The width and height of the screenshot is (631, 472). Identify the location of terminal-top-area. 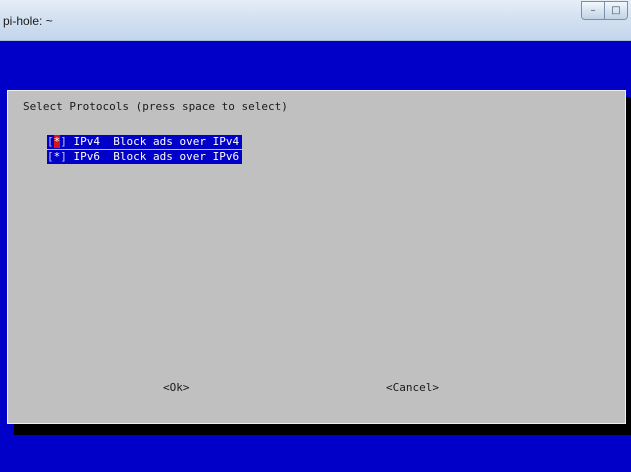
(315, 62).